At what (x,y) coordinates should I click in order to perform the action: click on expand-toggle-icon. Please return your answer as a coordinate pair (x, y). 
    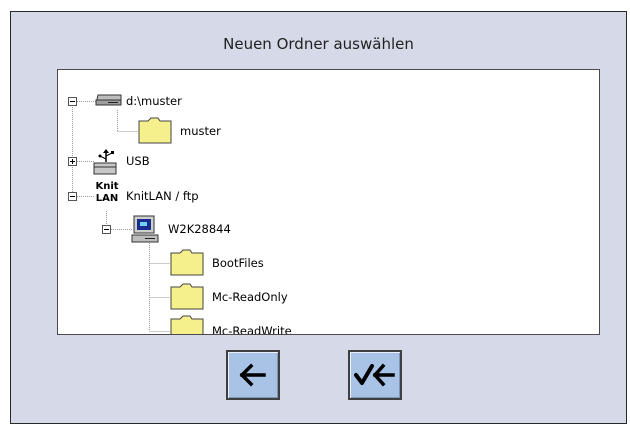
    Looking at the image, I should click on (72, 161).